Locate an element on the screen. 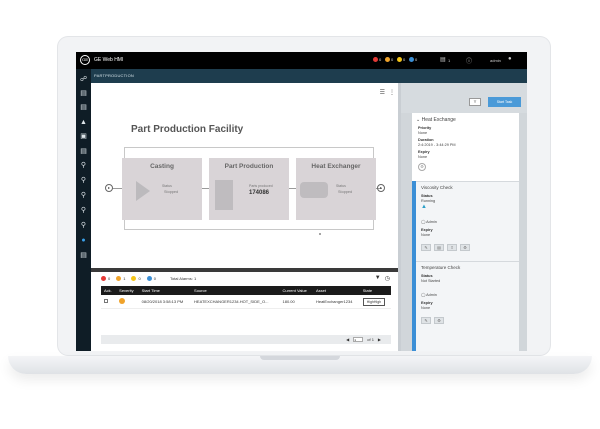  tasks-count: 1 is located at coordinates (449, 60).